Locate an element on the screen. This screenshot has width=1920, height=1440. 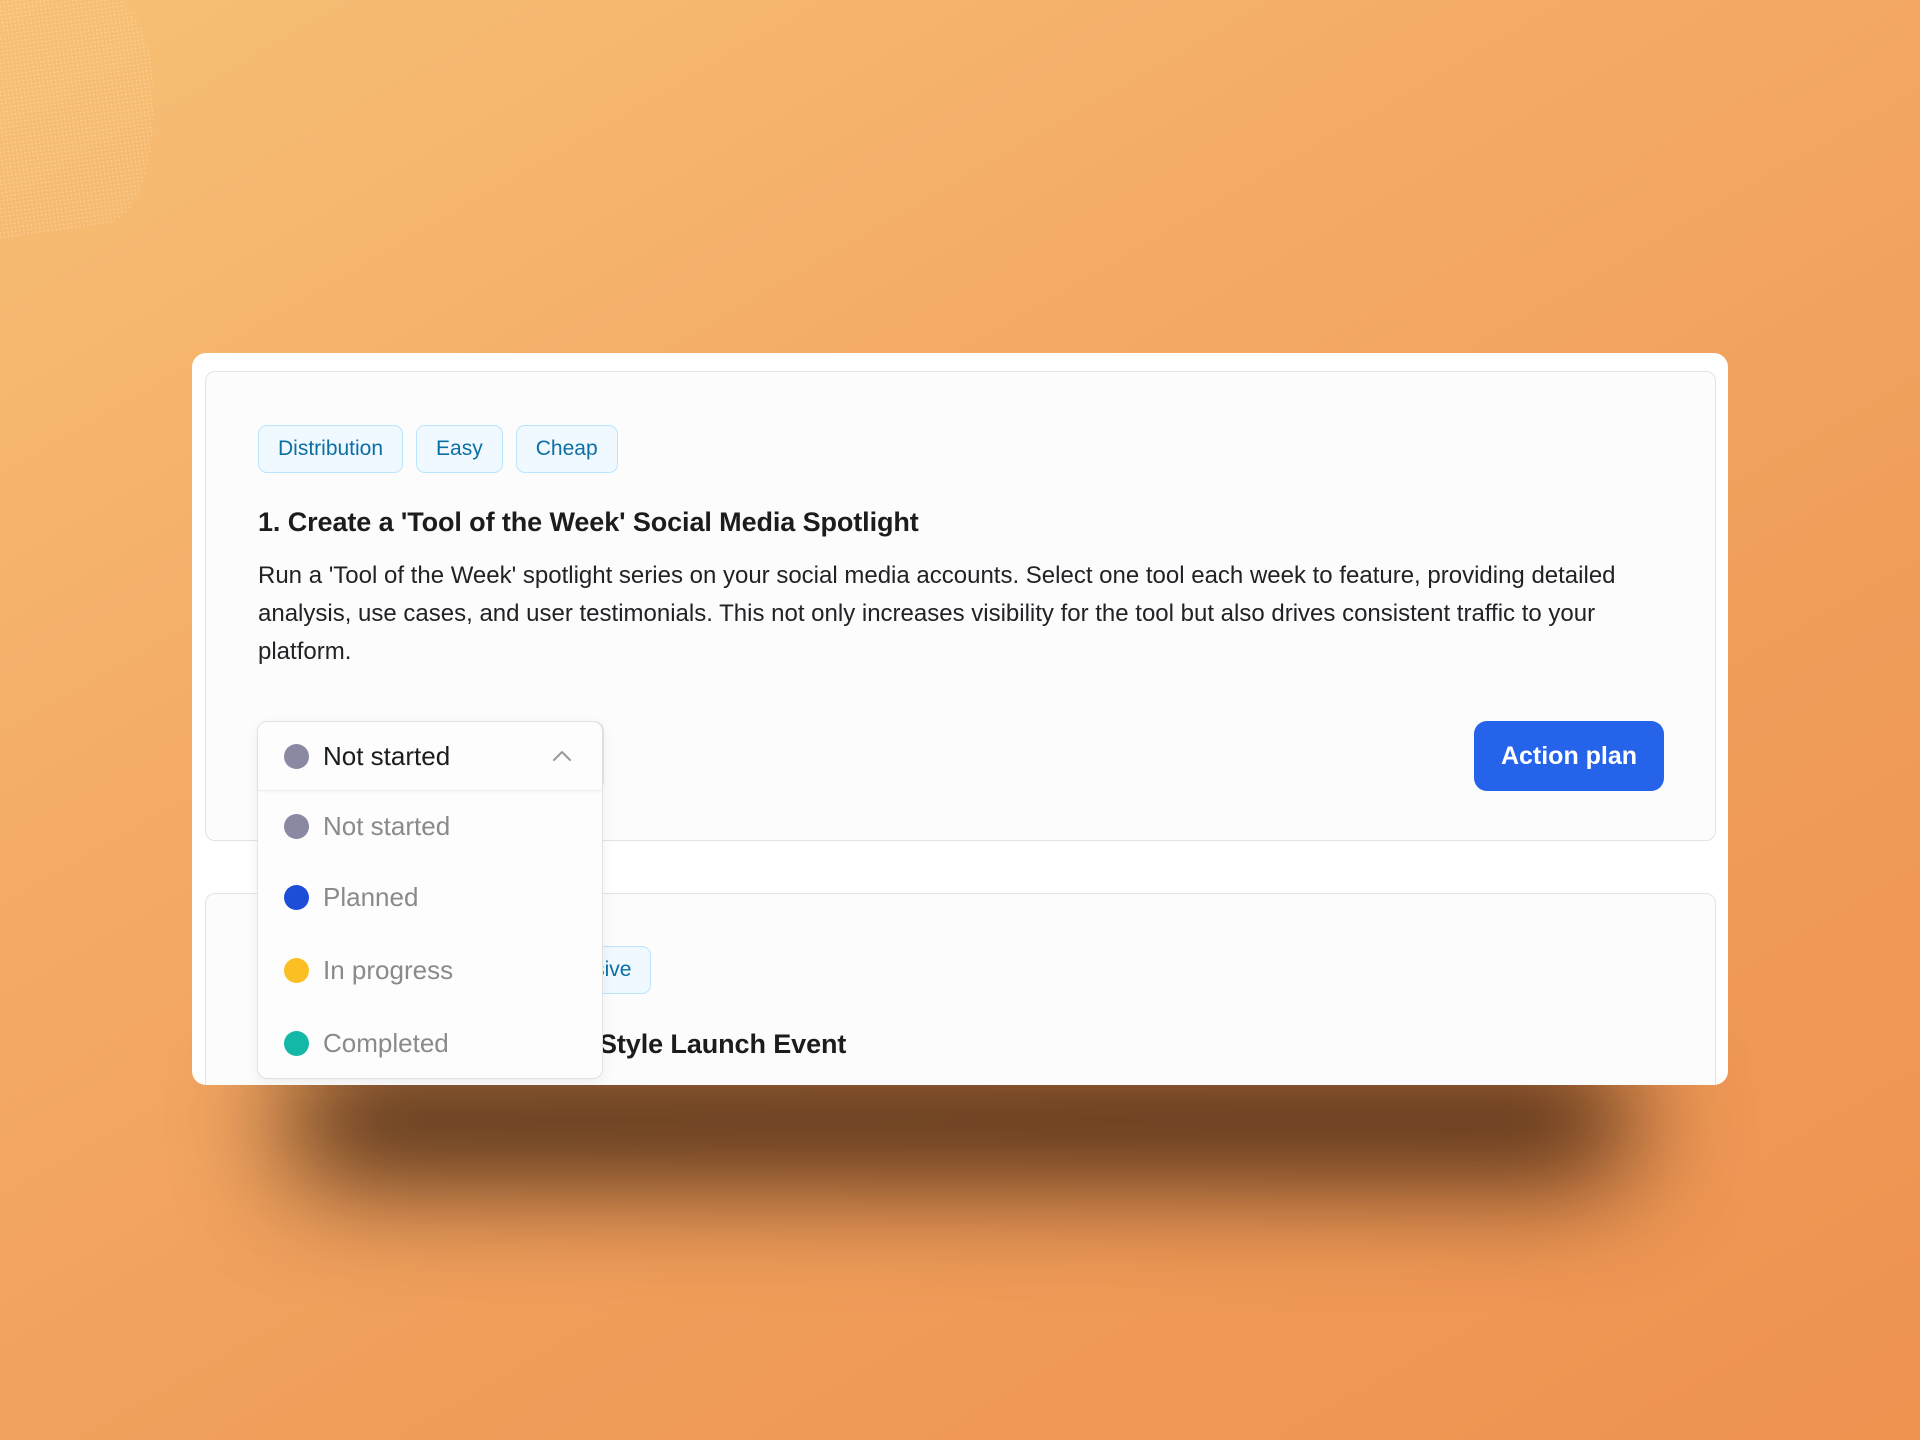
option-label: In progress is located at coordinates (388, 970).